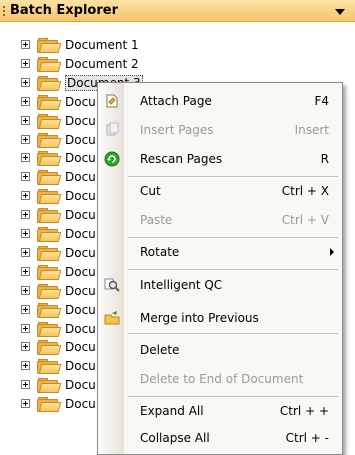  Describe the element at coordinates (112, 318) in the screenshot. I see `merge-icon` at that location.